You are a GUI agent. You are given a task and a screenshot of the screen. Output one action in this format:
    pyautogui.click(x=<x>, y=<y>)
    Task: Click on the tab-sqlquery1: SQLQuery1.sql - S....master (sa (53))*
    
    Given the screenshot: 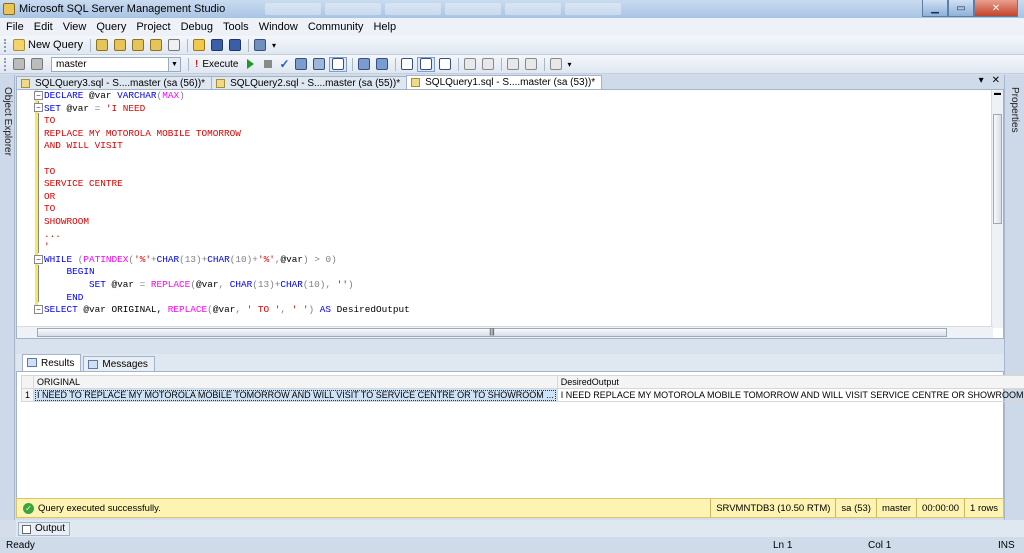 What is the action you would take?
    pyautogui.click(x=504, y=82)
    